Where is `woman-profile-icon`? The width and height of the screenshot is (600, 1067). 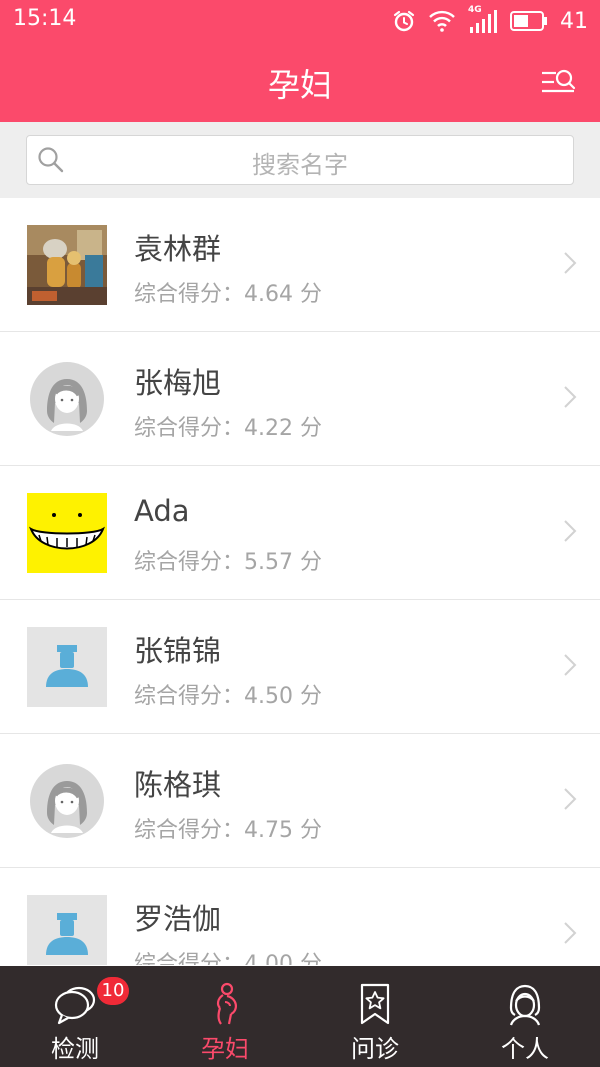
woman-profile-icon is located at coordinates (525, 1005).